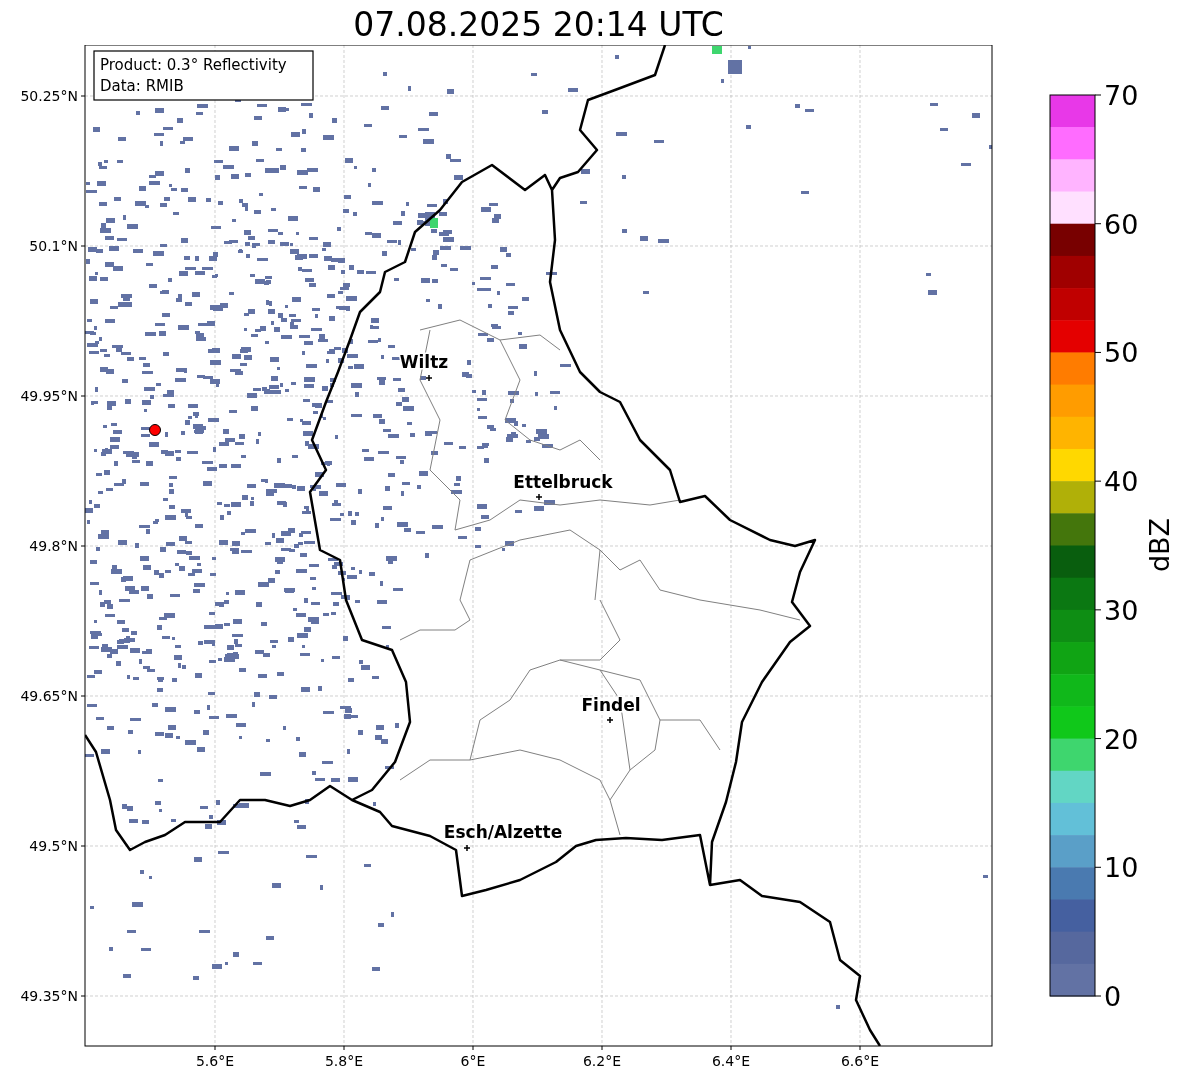 This screenshot has height=1081, width=1184. I want to click on colorbar-tick-label: 40, so click(1121, 482).